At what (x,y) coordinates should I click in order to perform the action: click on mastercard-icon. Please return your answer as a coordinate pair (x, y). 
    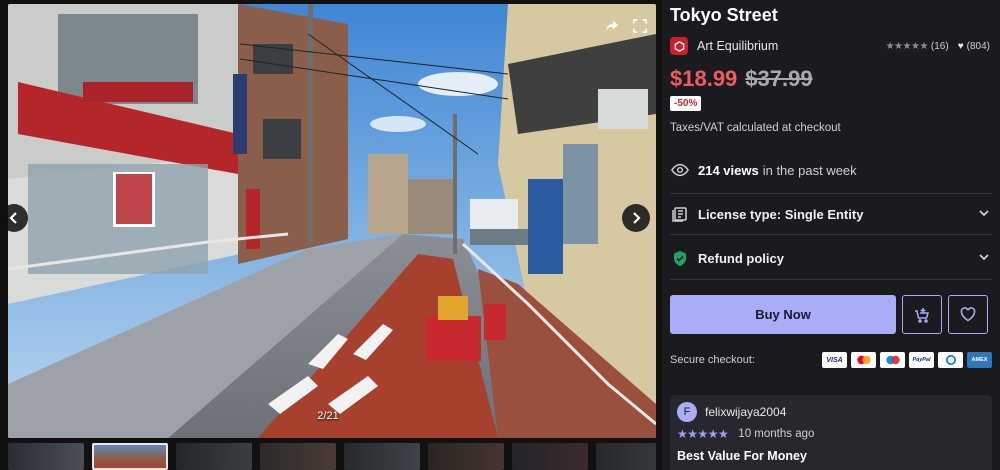
    Looking at the image, I should click on (863, 360).